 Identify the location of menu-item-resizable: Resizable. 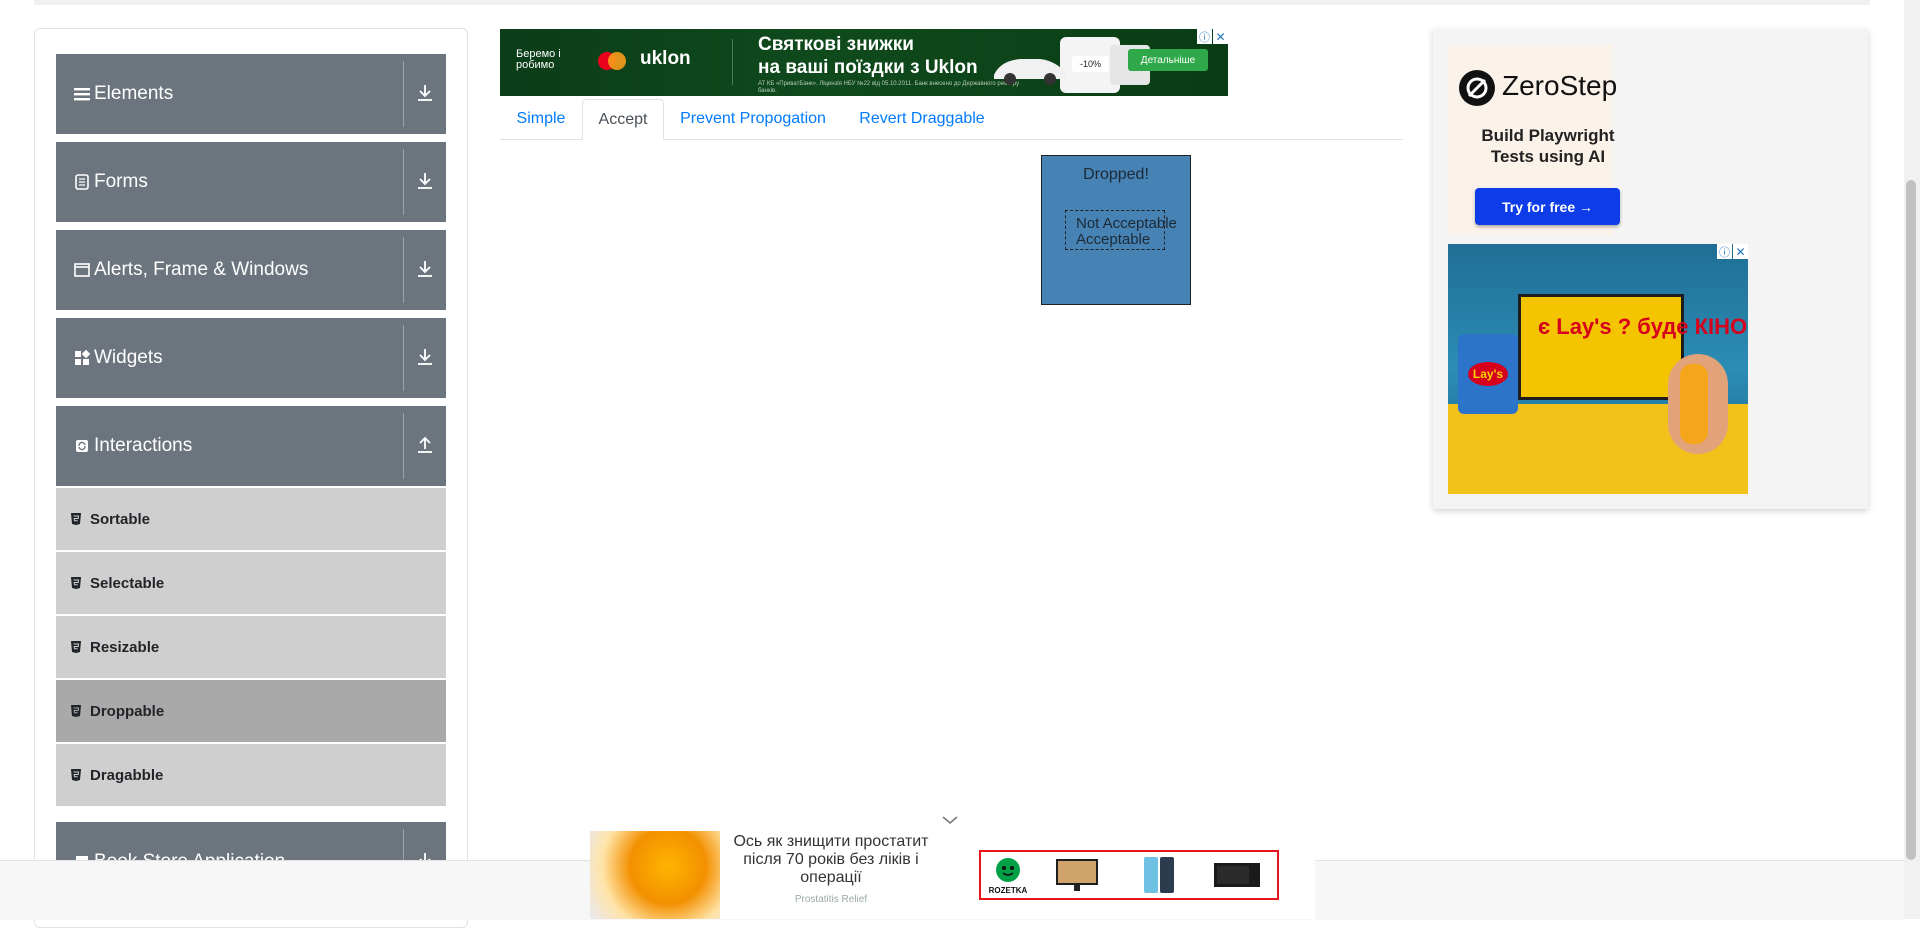
(251, 647).